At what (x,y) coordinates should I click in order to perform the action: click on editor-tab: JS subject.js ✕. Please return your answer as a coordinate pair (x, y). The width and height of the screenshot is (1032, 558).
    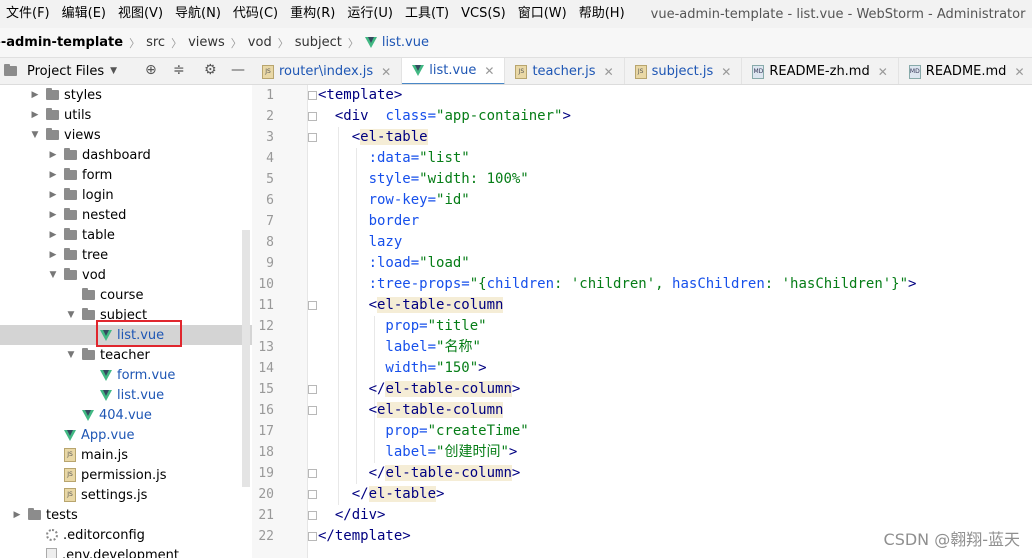
    Looking at the image, I should click on (684, 71).